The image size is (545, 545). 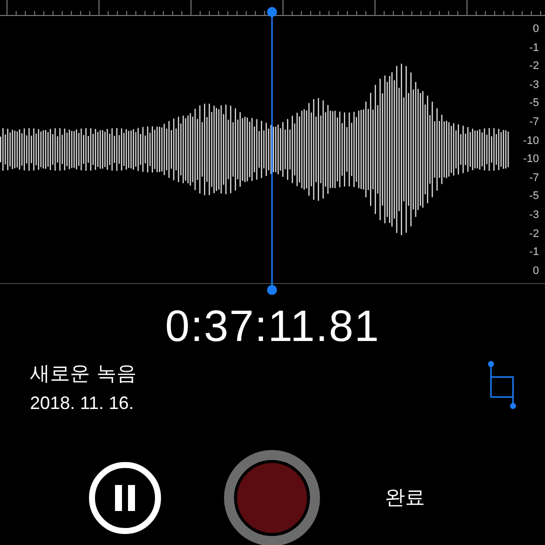 What do you see at coordinates (83, 373) in the screenshot?
I see `recording-title: 새로운 녹음` at bounding box center [83, 373].